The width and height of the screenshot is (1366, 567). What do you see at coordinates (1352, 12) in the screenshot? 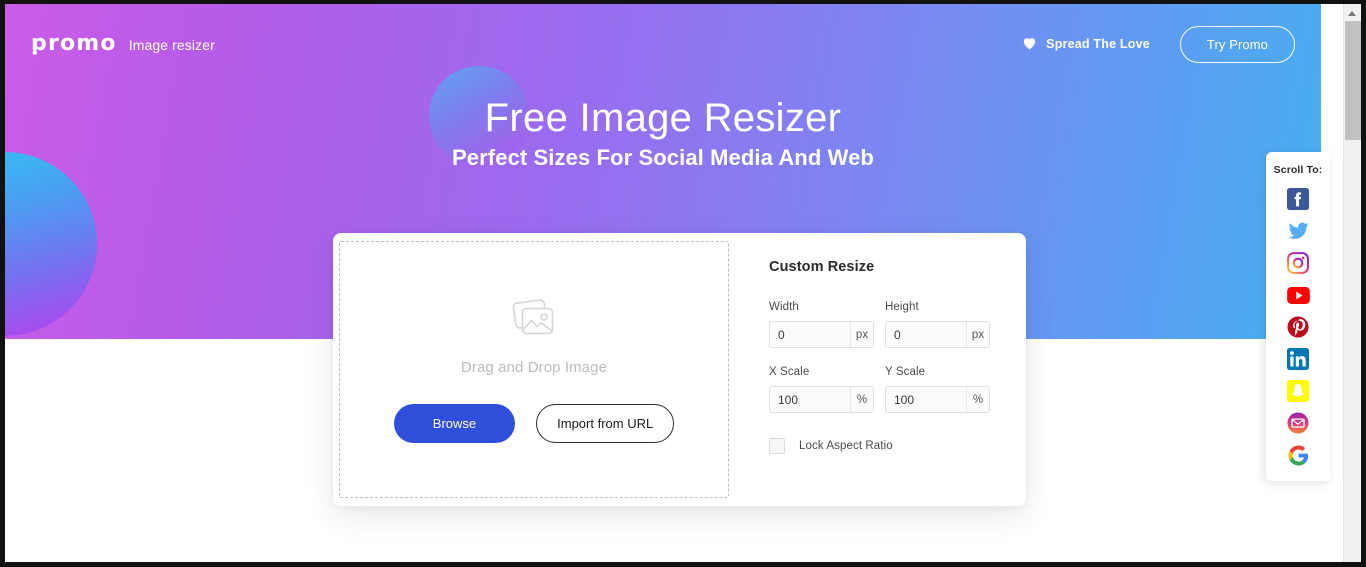
I see `scroll-up-arrow-icon` at bounding box center [1352, 12].